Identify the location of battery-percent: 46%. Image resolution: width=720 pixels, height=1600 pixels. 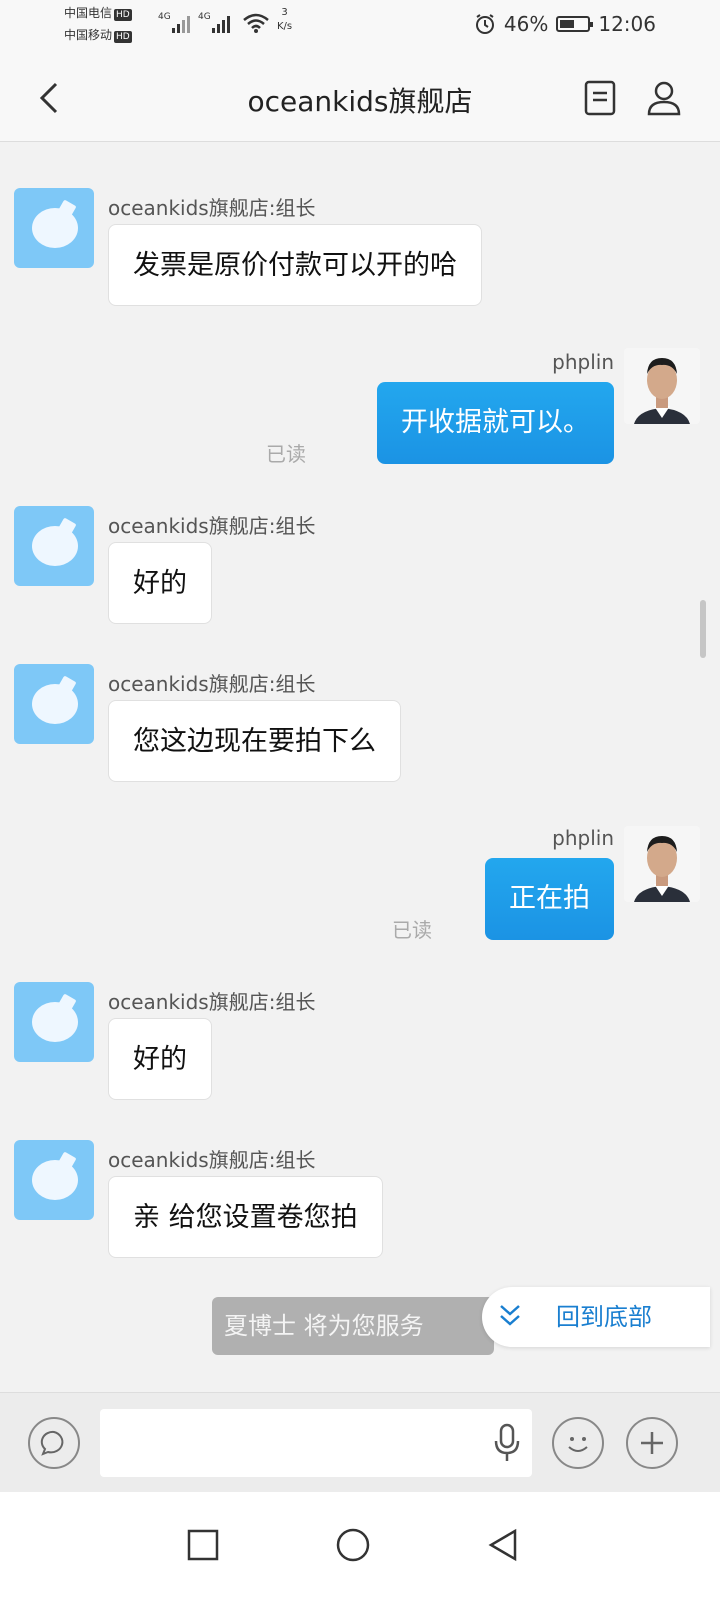
(526, 24).